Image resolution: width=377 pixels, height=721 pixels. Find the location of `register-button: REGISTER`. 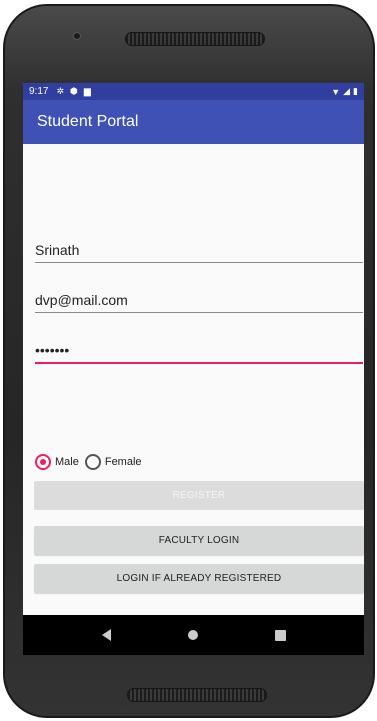

register-button: REGISTER is located at coordinates (199, 495).